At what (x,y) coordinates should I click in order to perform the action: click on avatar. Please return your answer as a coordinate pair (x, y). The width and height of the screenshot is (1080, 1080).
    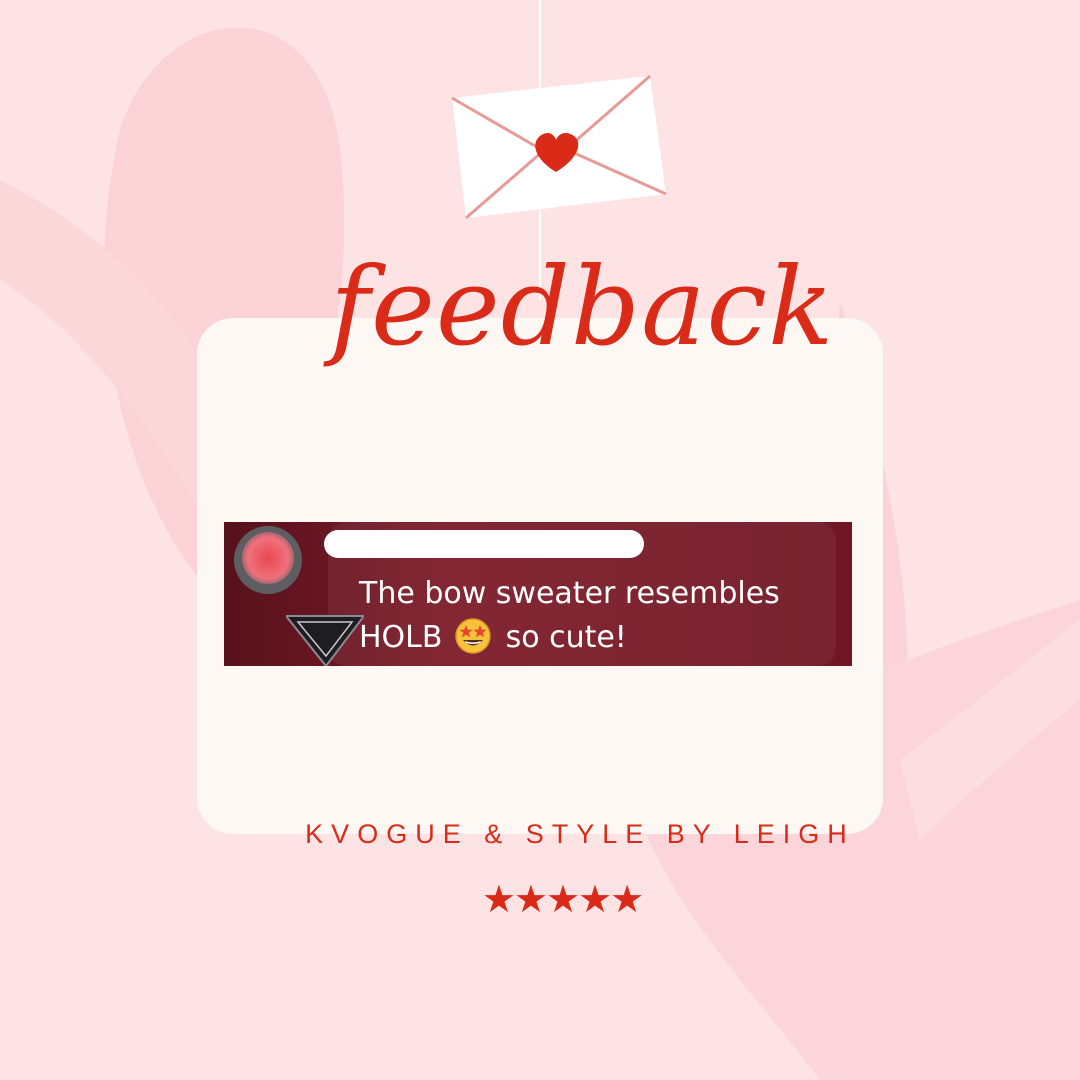
    Looking at the image, I should click on (268, 560).